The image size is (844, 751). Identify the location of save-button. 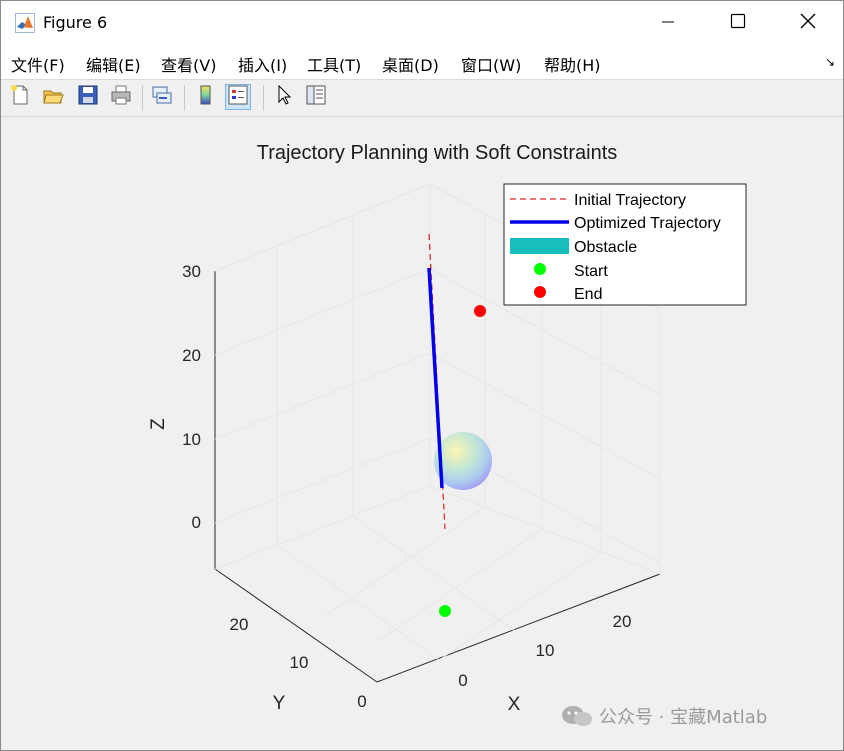
(88, 97).